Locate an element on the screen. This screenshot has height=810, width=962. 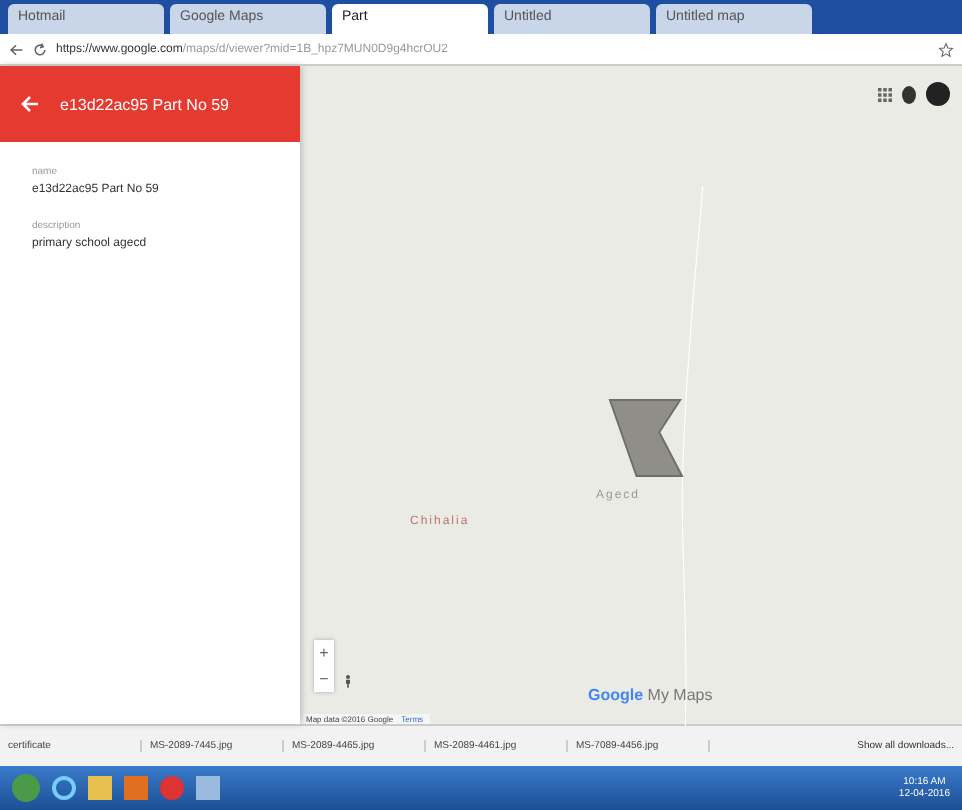
avatar-icon is located at coordinates (938, 94).